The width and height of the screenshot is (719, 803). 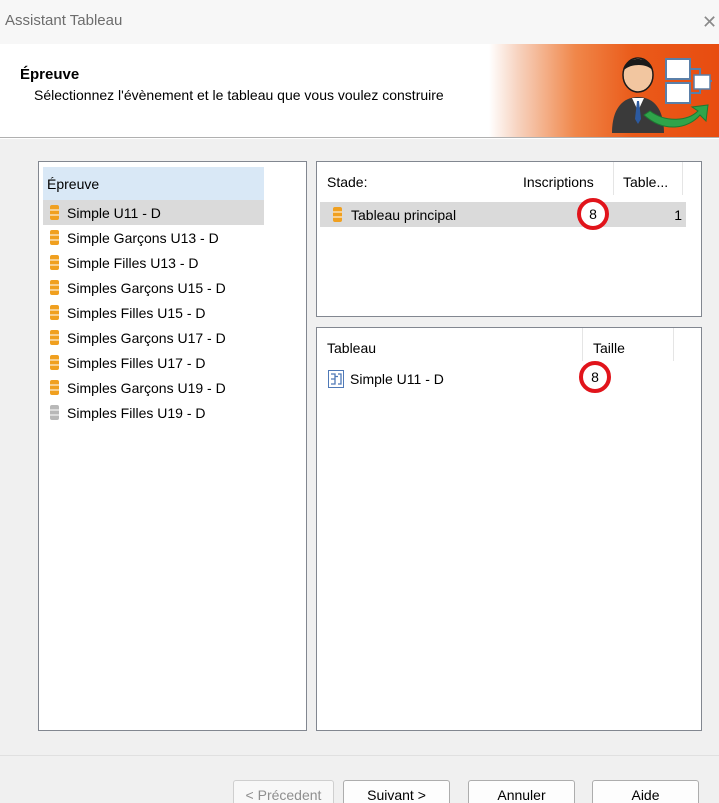 I want to click on list-item: Simple U11 - D, so click(x=153, y=212).